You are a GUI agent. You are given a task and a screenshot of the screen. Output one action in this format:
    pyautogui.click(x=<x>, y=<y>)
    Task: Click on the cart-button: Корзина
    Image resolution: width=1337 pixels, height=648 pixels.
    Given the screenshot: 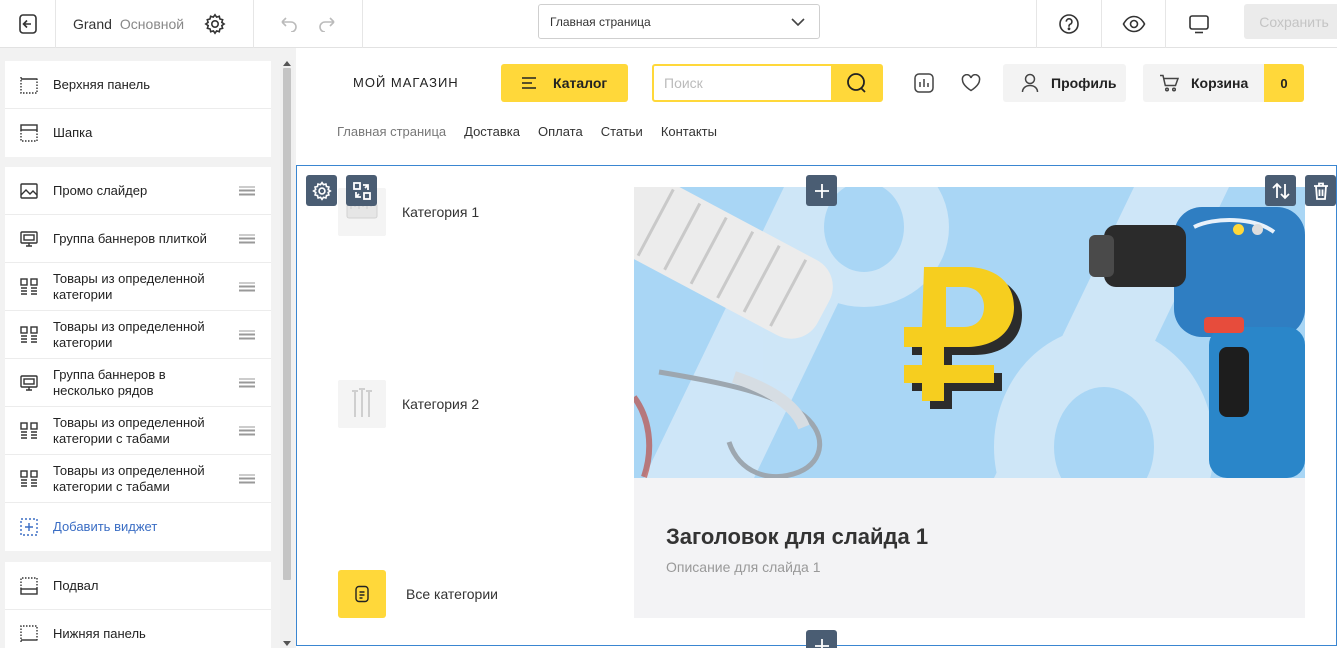 What is the action you would take?
    pyautogui.click(x=1203, y=83)
    